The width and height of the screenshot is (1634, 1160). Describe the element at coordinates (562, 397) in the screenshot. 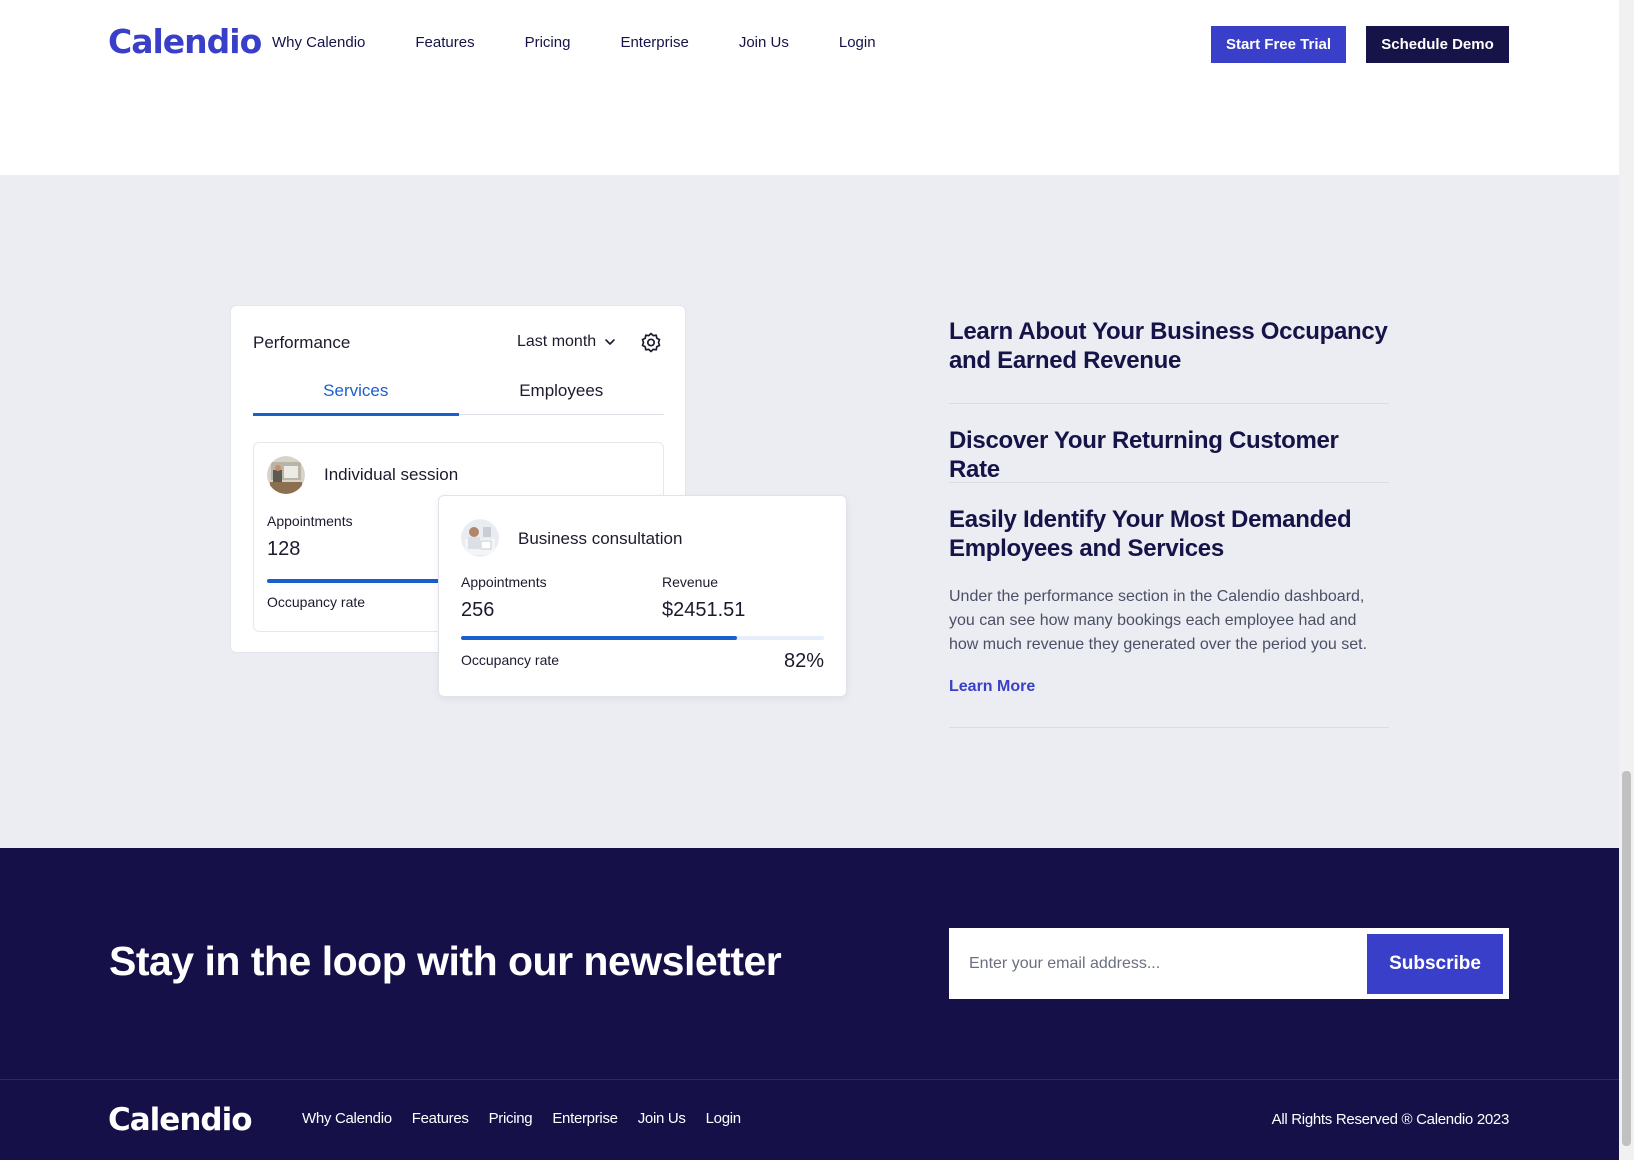

I see `tab-employees: Employees` at that location.